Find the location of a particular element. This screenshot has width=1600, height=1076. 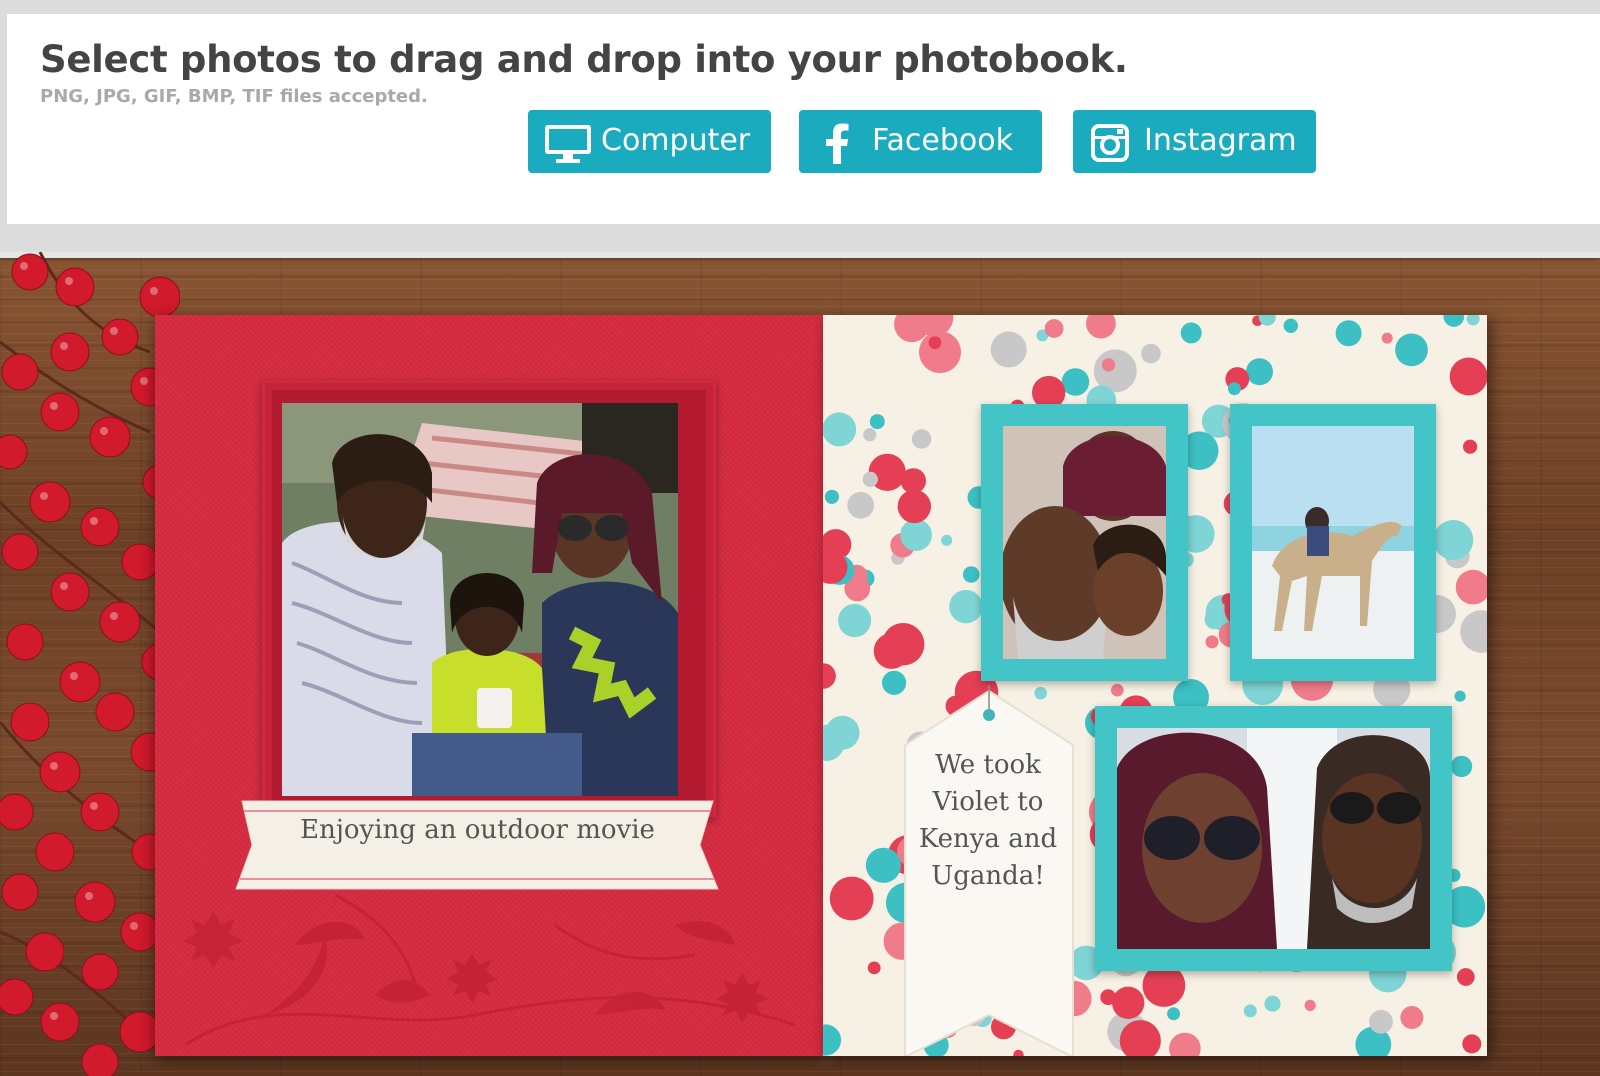

holly-berries-decoration is located at coordinates (90, 664).